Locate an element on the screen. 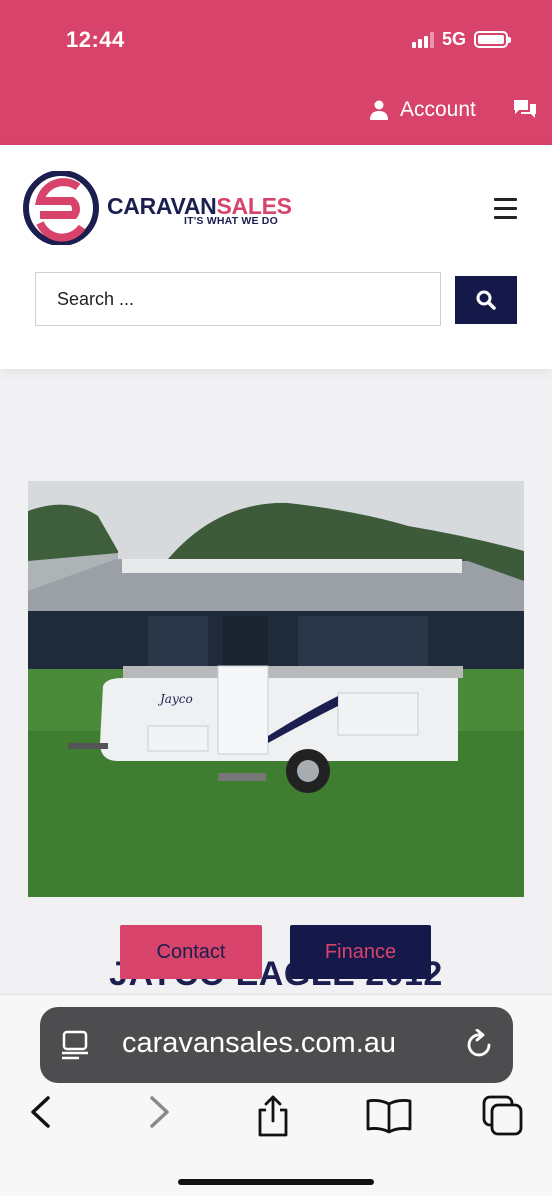  listing-title: JAYCO EAGLE 2012 is located at coordinates (276, 974).